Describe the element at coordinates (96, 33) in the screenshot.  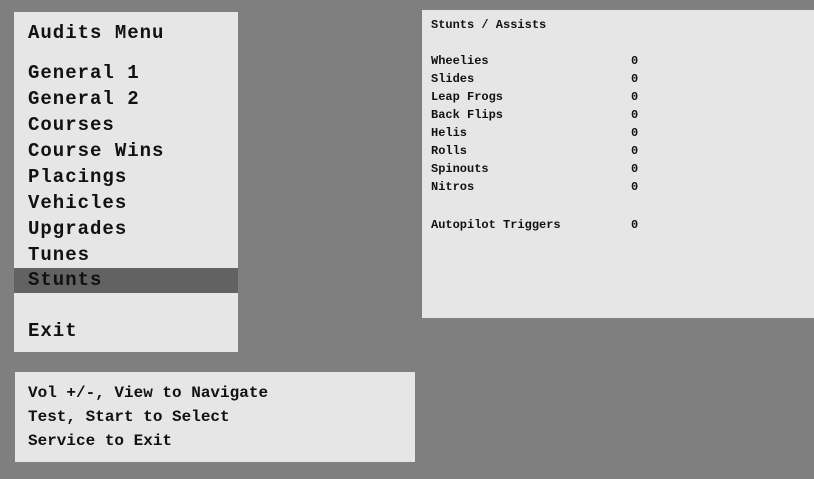
I see `menu-title: Audits Menu` at that location.